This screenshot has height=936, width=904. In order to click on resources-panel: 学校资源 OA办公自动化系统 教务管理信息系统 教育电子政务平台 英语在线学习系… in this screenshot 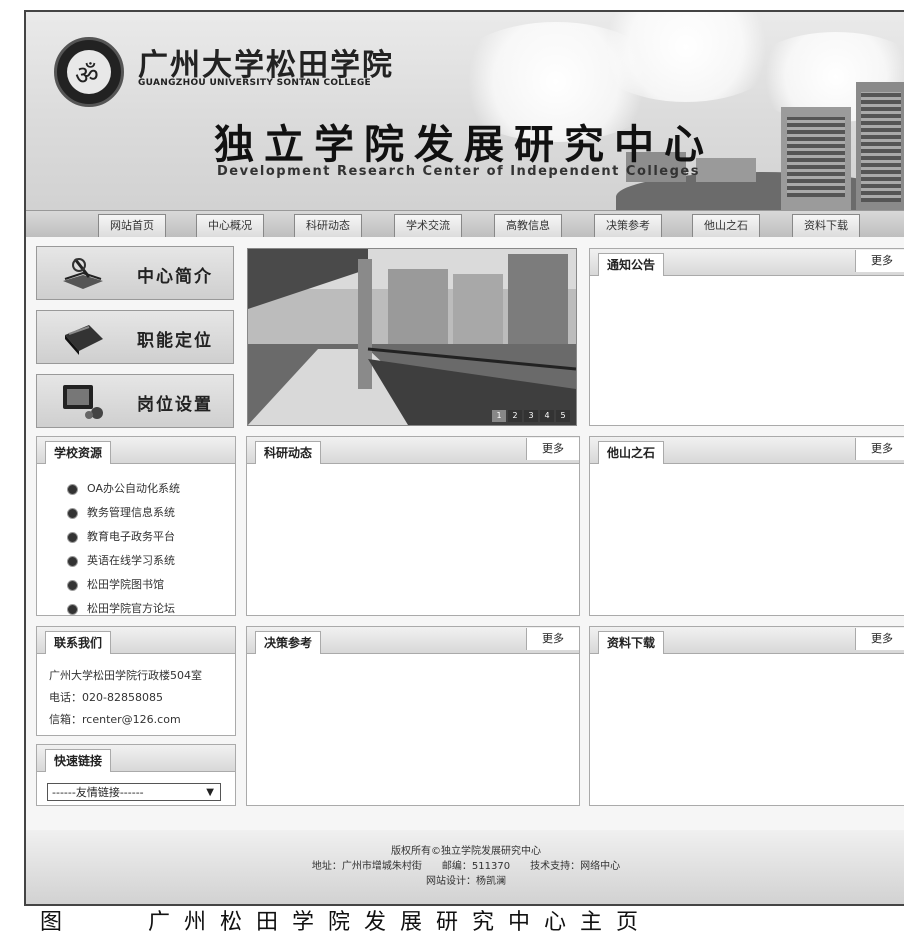, I will do `click(136, 526)`.